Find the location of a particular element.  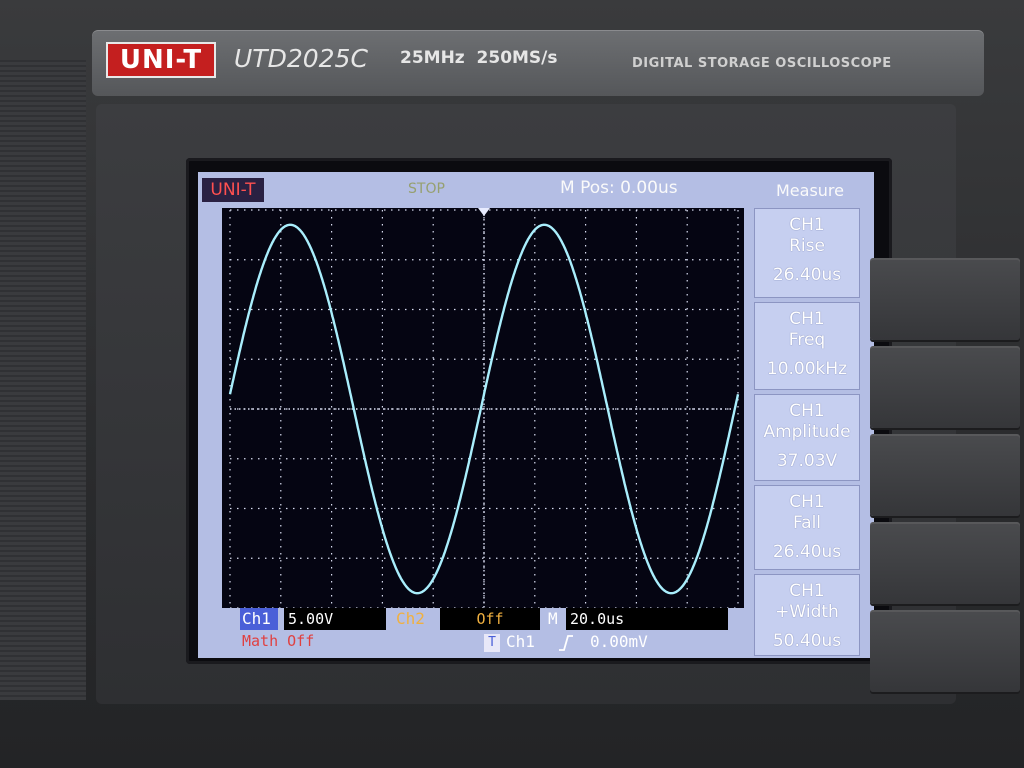

screen-brand: UNI-T is located at coordinates (233, 190).